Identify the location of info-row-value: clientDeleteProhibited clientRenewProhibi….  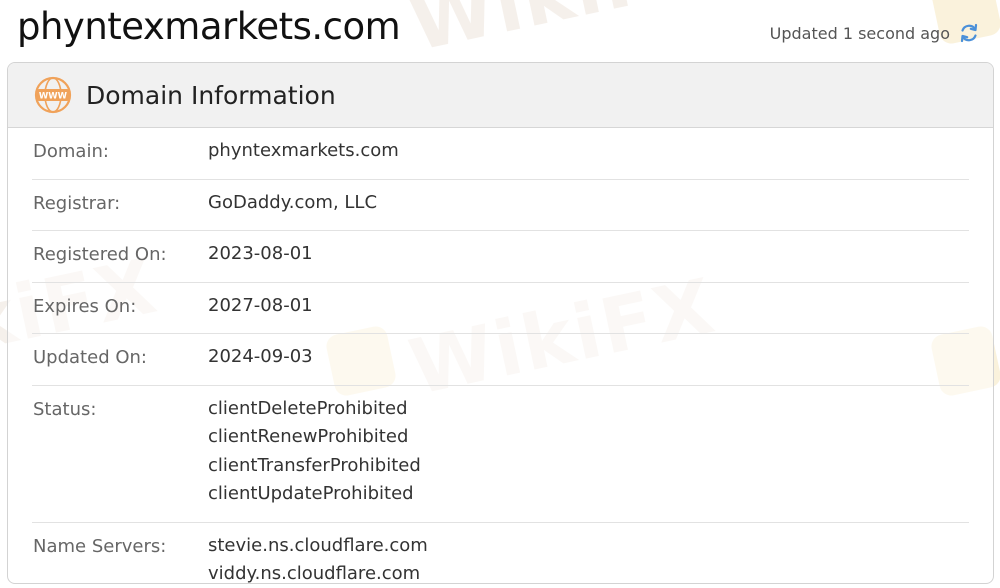
(314, 452).